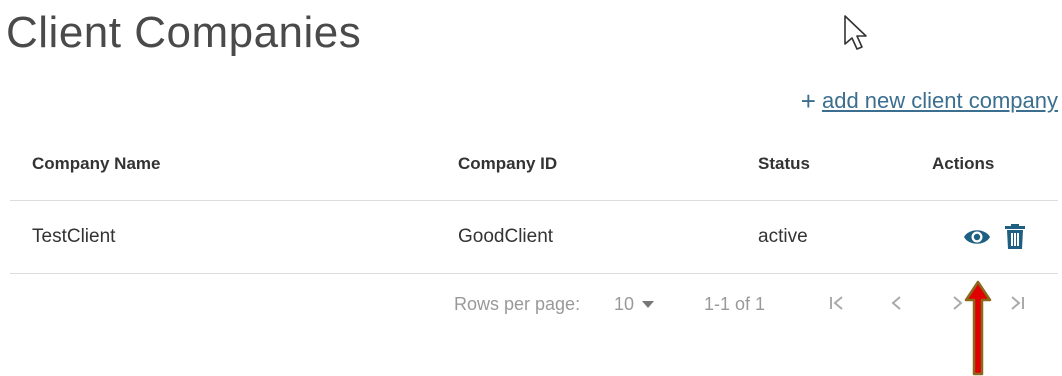 Image resolution: width=1062 pixels, height=376 pixels. What do you see at coordinates (996, 237) in the screenshot?
I see `row-actions` at bounding box center [996, 237].